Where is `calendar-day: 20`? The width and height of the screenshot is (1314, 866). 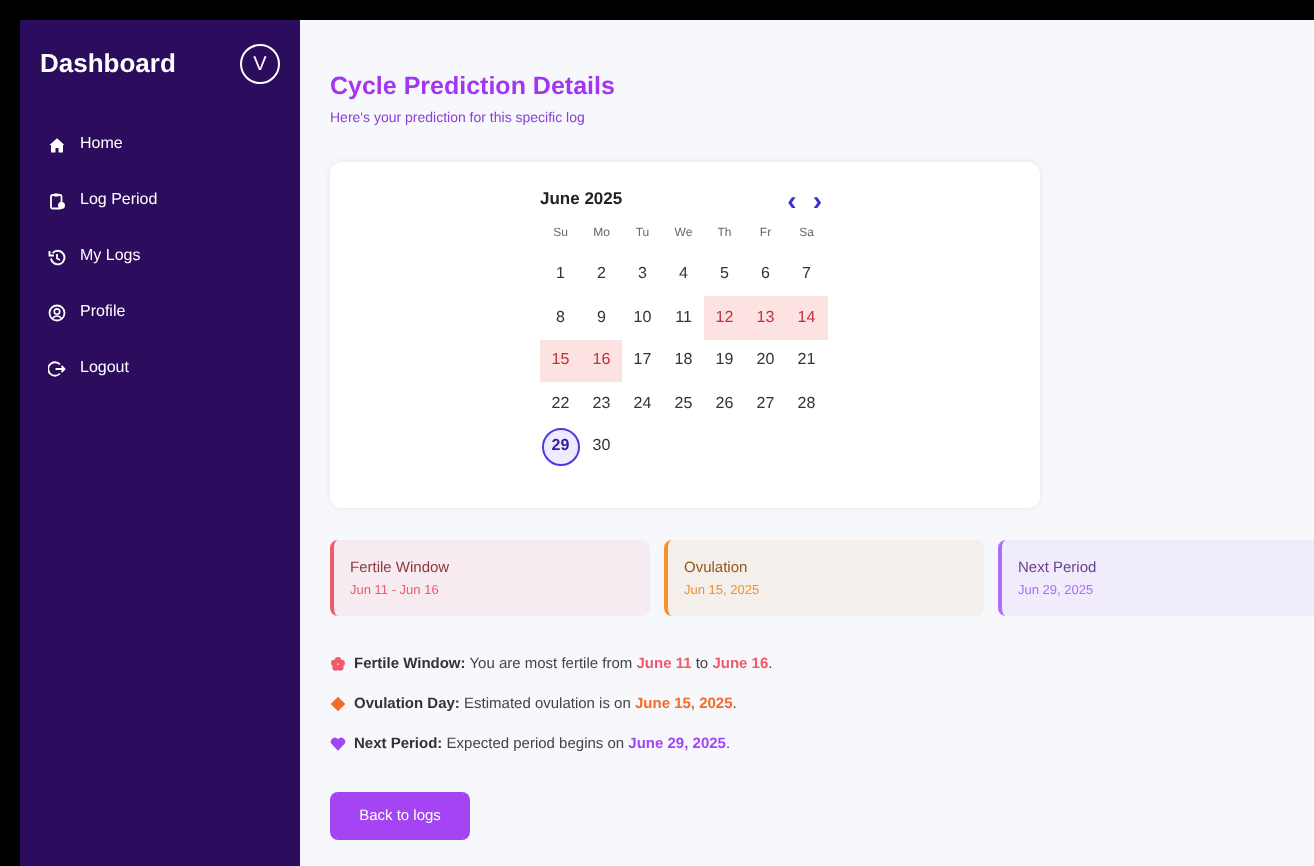 calendar-day: 20 is located at coordinates (765, 360).